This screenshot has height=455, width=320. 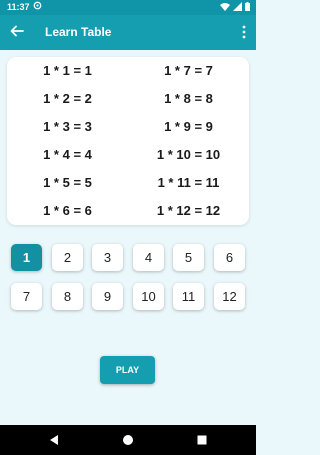 What do you see at coordinates (67, 257) in the screenshot?
I see `number-button-2: 2` at bounding box center [67, 257].